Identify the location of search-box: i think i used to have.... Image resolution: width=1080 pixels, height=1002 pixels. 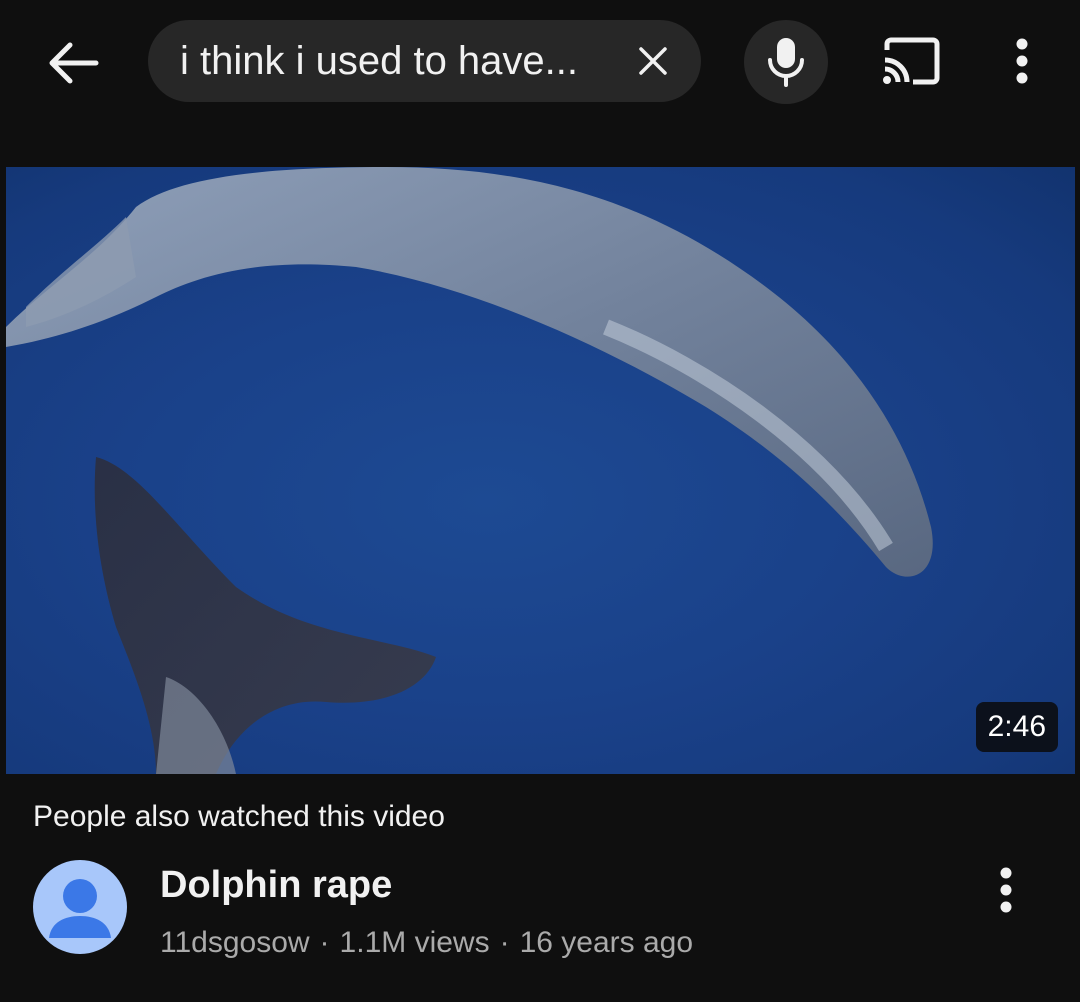
(424, 61).